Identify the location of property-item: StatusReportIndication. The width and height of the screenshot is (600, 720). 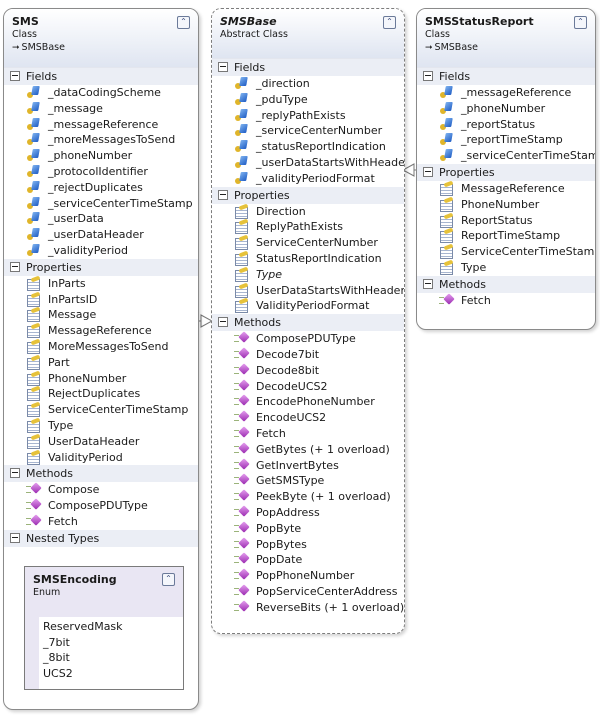
(308, 259).